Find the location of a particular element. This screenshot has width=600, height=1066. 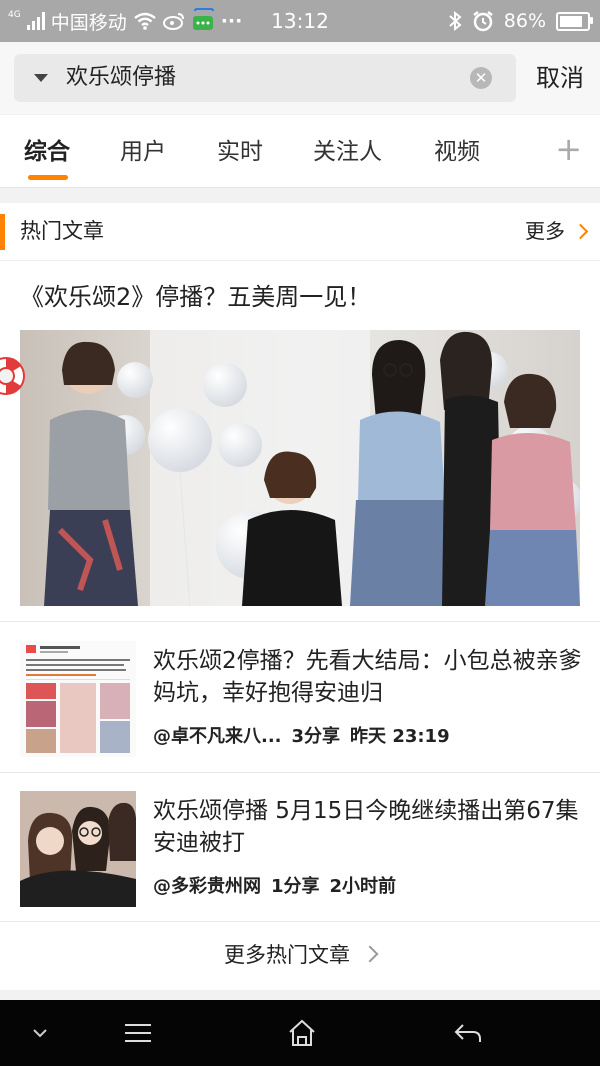

search-input: 欢乐颂停播 is located at coordinates (121, 78).